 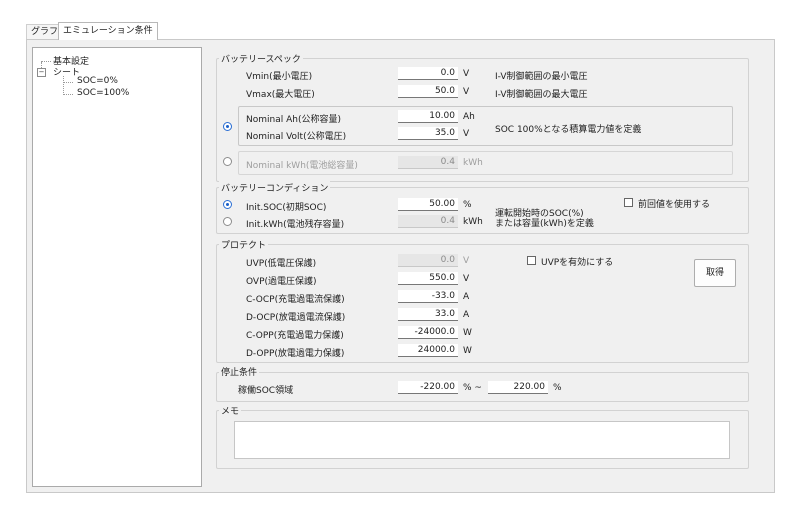 What do you see at coordinates (295, 354) in the screenshot?
I see `d-opp-label: D-OPP(放電過電力保護)` at bounding box center [295, 354].